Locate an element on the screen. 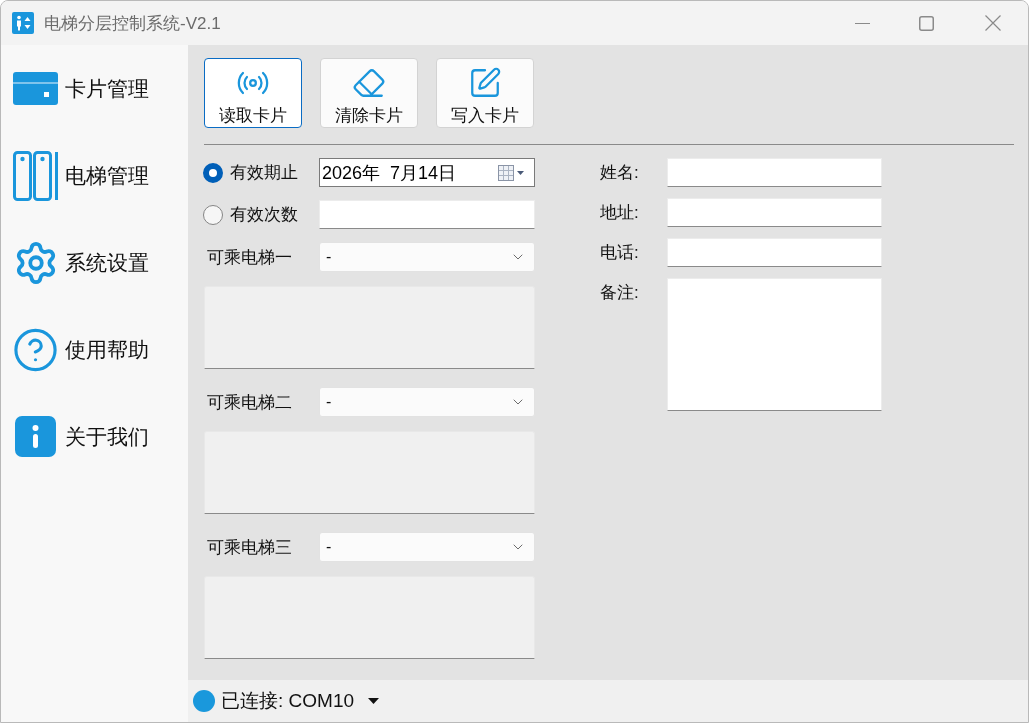 This screenshot has height=723, width=1029. elevator-label: 可乘电梯二 is located at coordinates (249, 402).